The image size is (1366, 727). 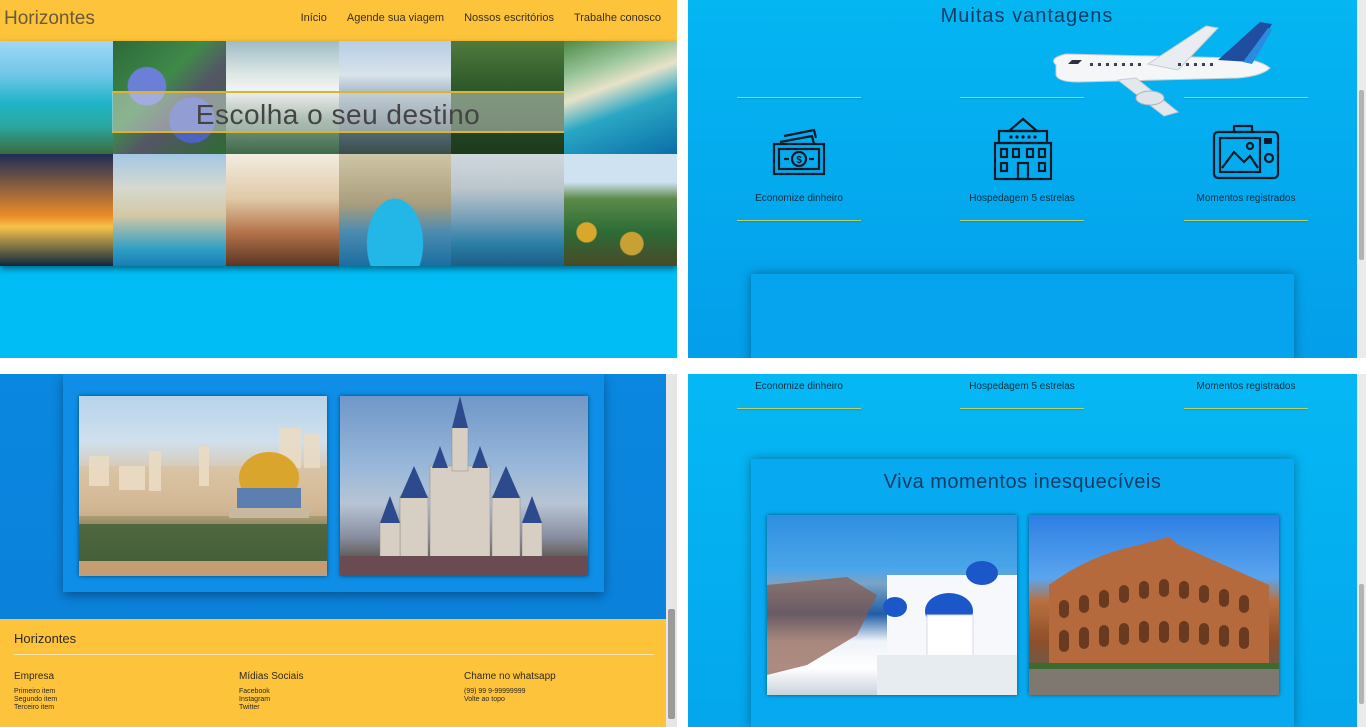 I want to click on hotel-icon, so click(x=1023, y=149).